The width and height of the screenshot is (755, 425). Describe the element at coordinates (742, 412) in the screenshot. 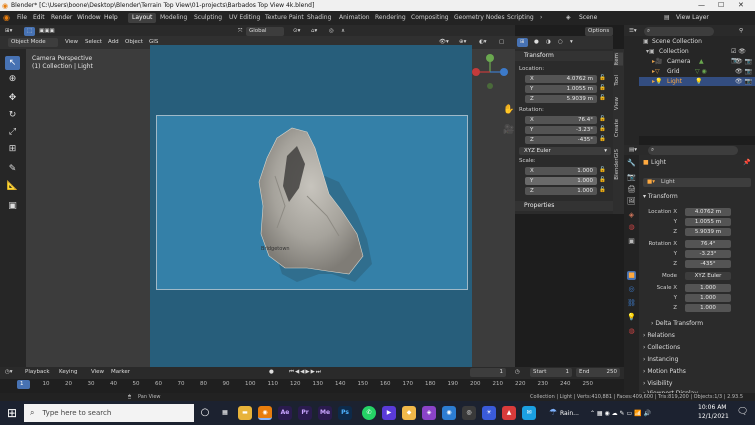

I see `notification-icon: 🗨` at that location.